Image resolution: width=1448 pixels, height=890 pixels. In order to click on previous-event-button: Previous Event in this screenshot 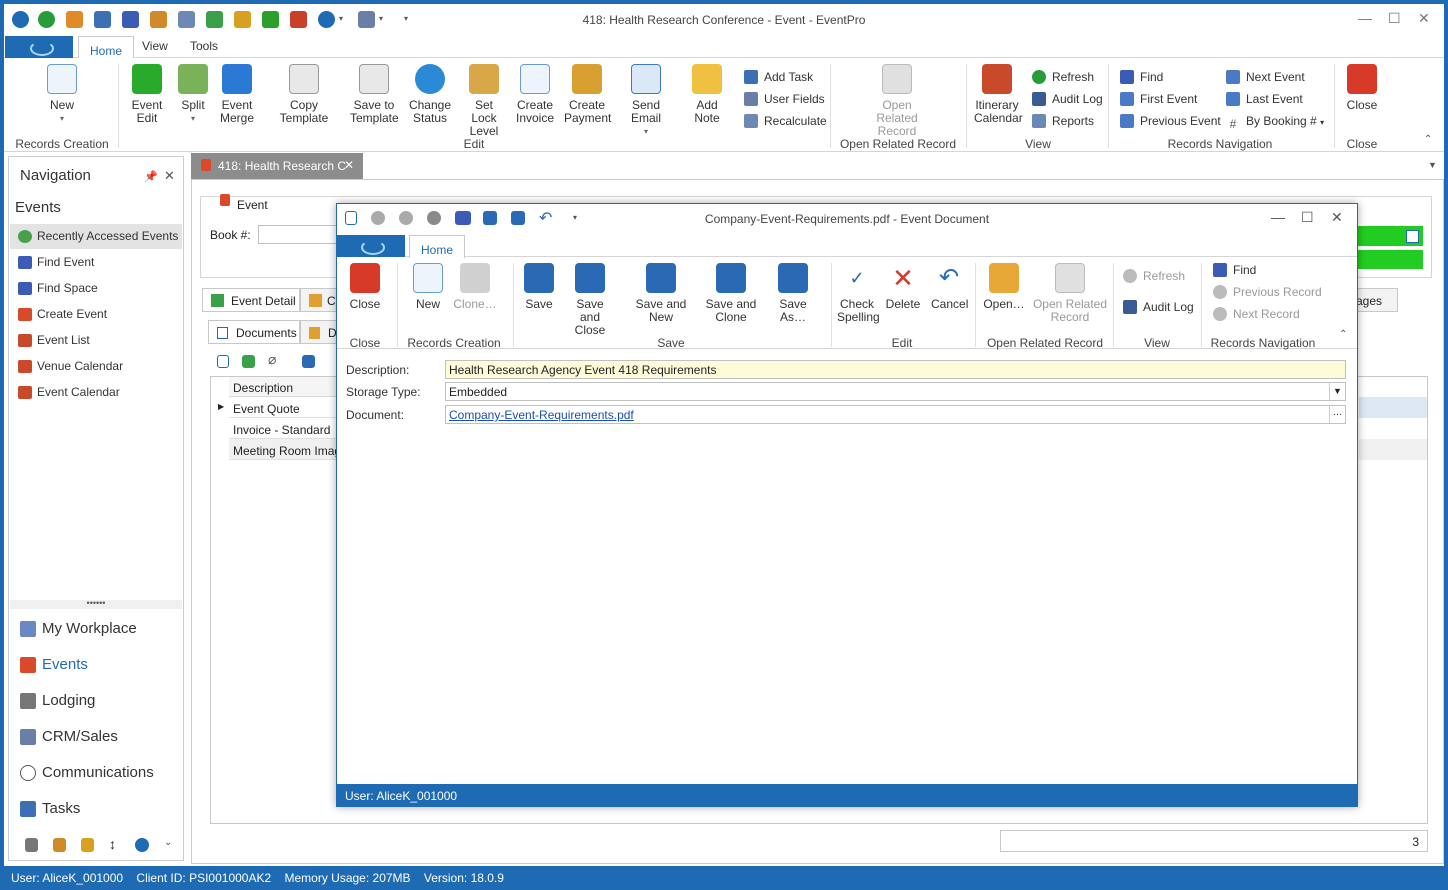, I will do `click(1170, 121)`.